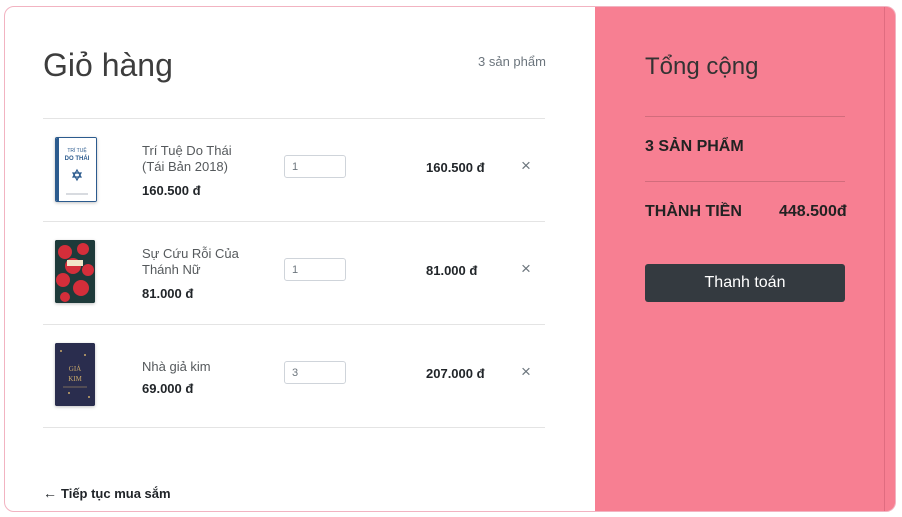  I want to click on unit-price: 69.000 đ, so click(168, 388).